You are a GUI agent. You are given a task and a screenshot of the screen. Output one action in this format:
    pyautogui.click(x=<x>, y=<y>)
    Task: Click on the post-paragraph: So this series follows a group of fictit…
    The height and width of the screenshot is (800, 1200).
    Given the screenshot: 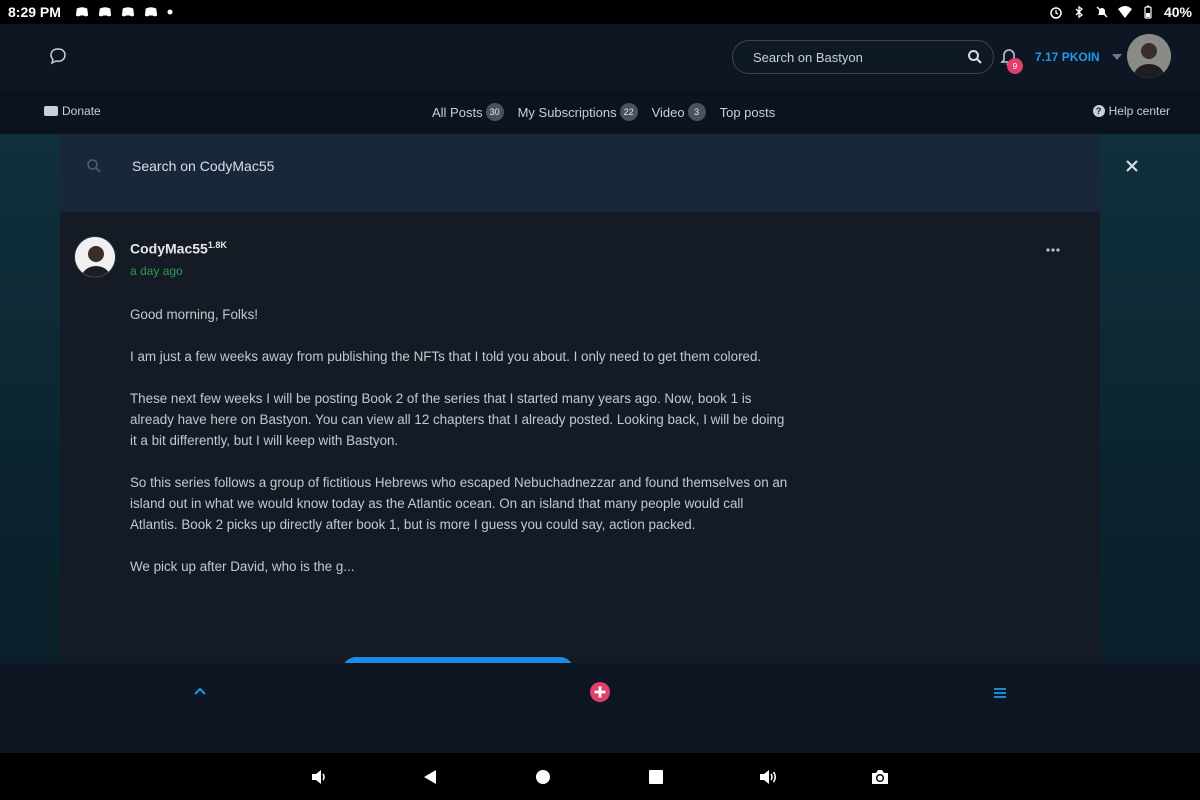 What is the action you would take?
    pyautogui.click(x=459, y=503)
    